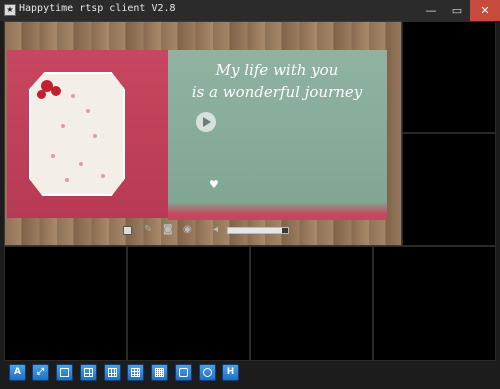 This screenshot has width=500, height=389. What do you see at coordinates (431, 10) in the screenshot?
I see `minimize-button: —` at bounding box center [431, 10].